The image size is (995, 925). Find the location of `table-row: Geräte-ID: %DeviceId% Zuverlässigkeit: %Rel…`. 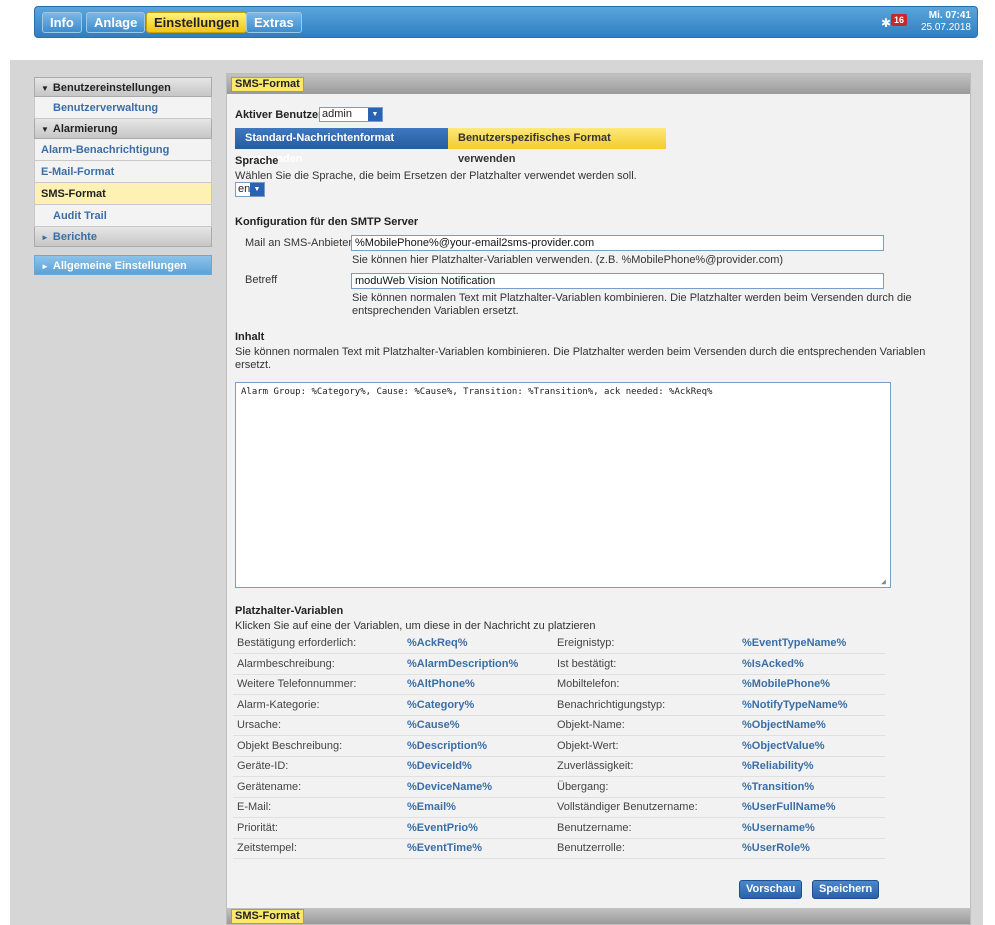

table-row: Geräte-ID: %DeviceId% Zuverlässigkeit: %Rel… is located at coordinates (559, 766).